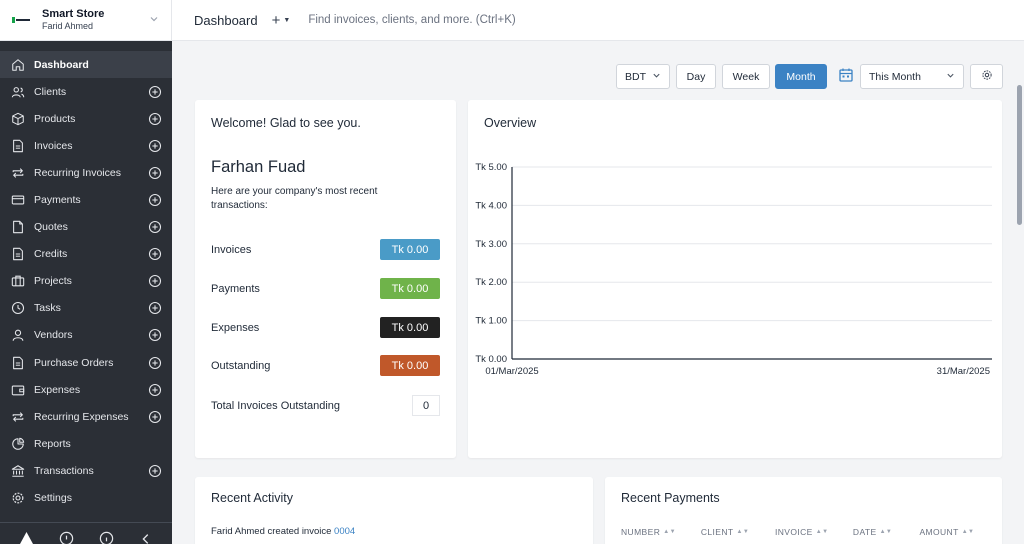  What do you see at coordinates (18, 471) in the screenshot?
I see `bank-icon` at bounding box center [18, 471].